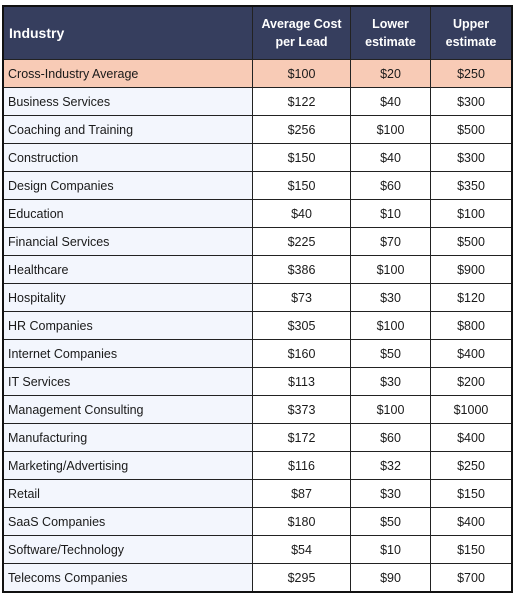 The image size is (513, 595). Describe the element at coordinates (127, 241) in the screenshot. I see `industry-cell: Financial Services` at that location.